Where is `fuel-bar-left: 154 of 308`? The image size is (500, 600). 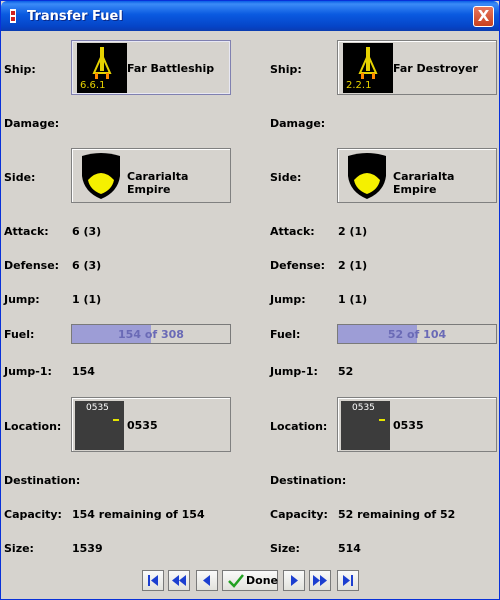 fuel-bar-left: 154 of 308 is located at coordinates (151, 334).